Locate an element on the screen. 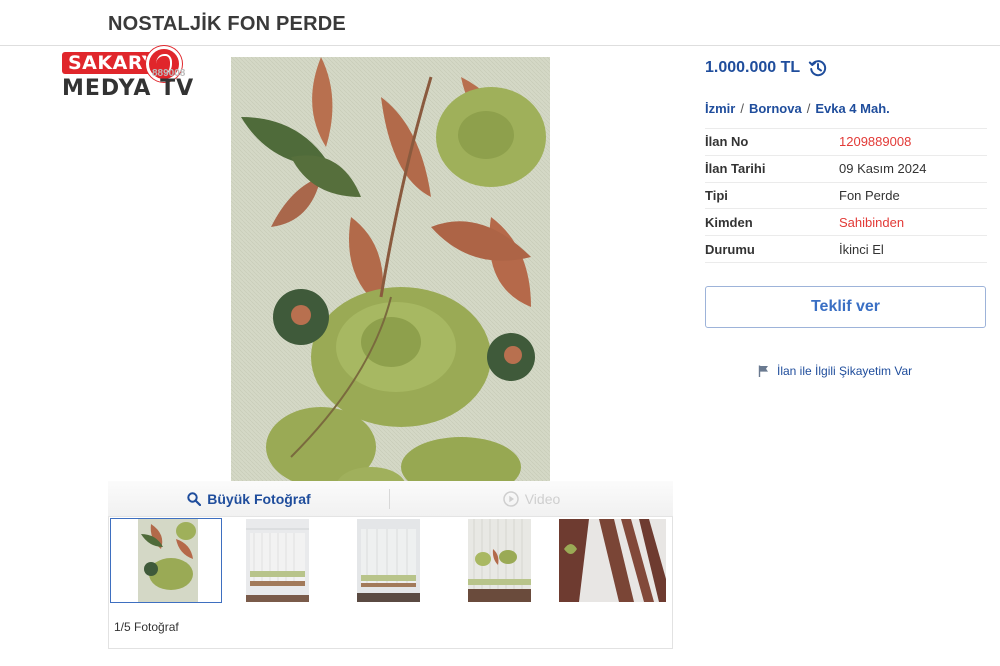 Image resolution: width=1000 pixels, height=666 pixels. detail-value: Sahibinden is located at coordinates (872, 222).